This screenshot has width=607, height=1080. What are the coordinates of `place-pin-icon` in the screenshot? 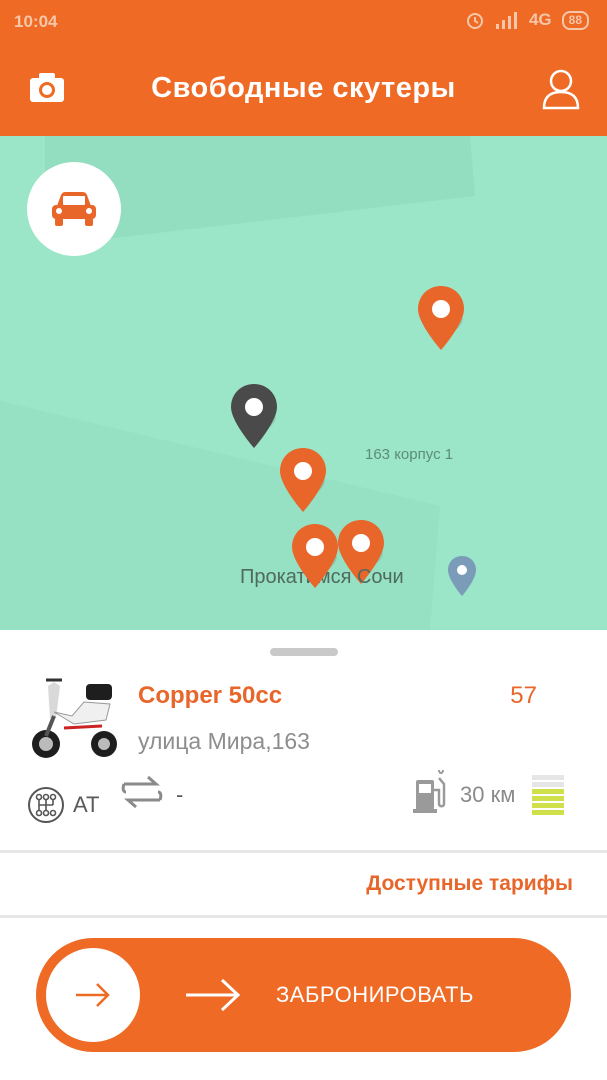 It's located at (462, 576).